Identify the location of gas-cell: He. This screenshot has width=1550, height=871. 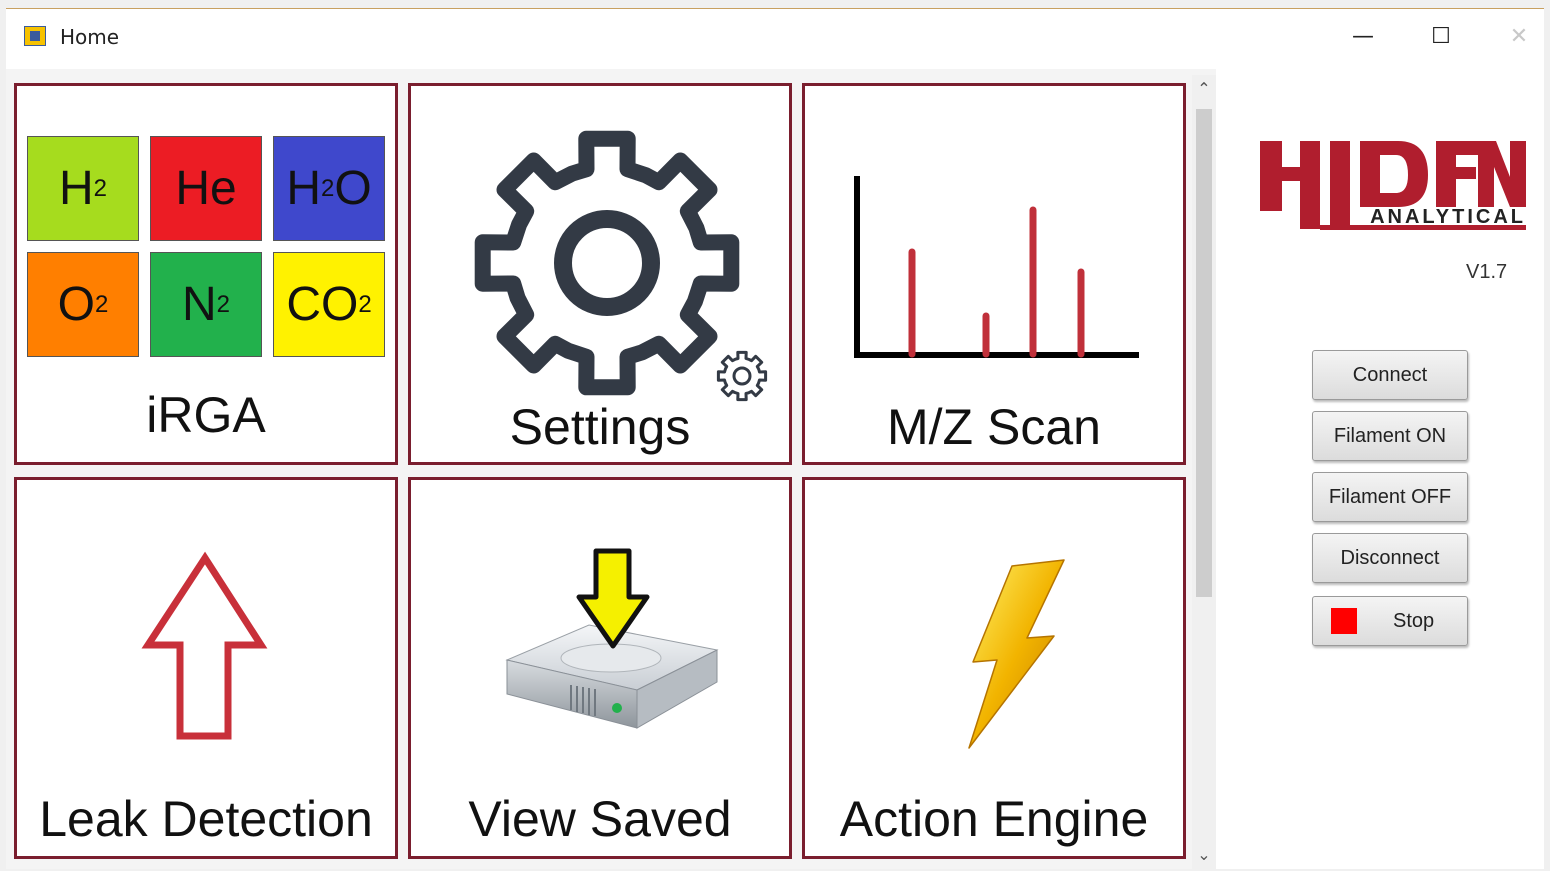
(206, 188).